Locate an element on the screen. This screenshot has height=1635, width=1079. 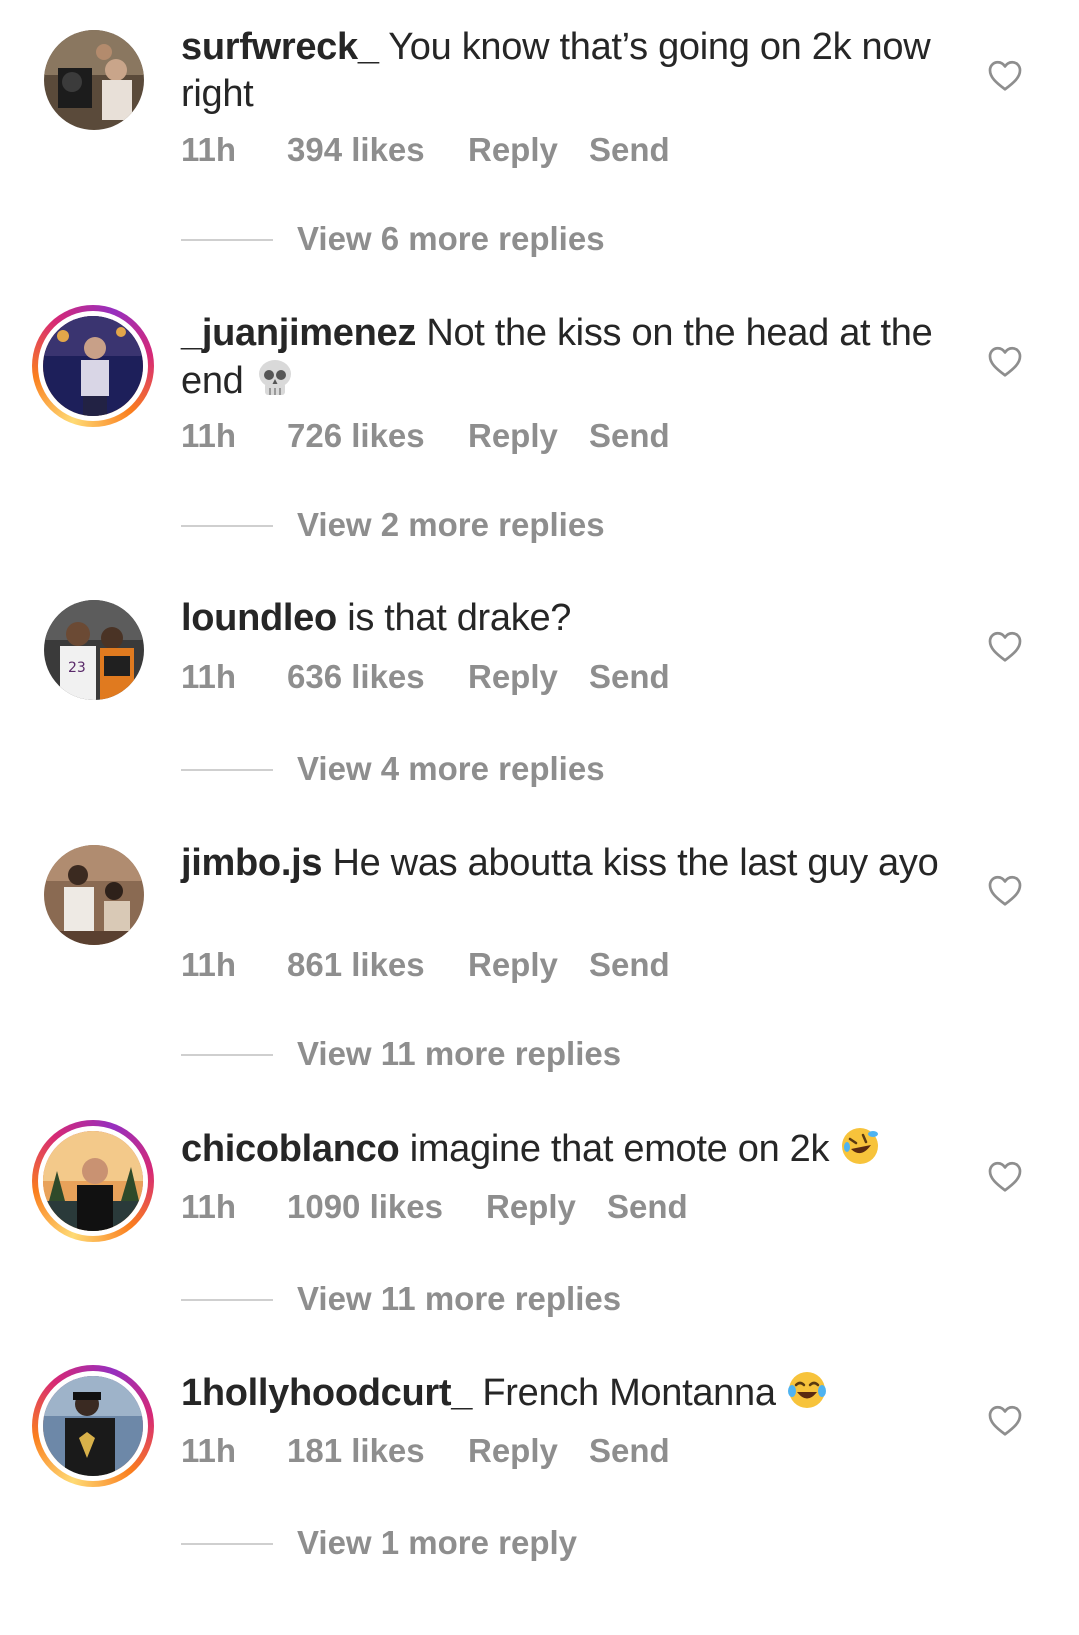
comment-likes: 861 likes is located at coordinates (356, 965).